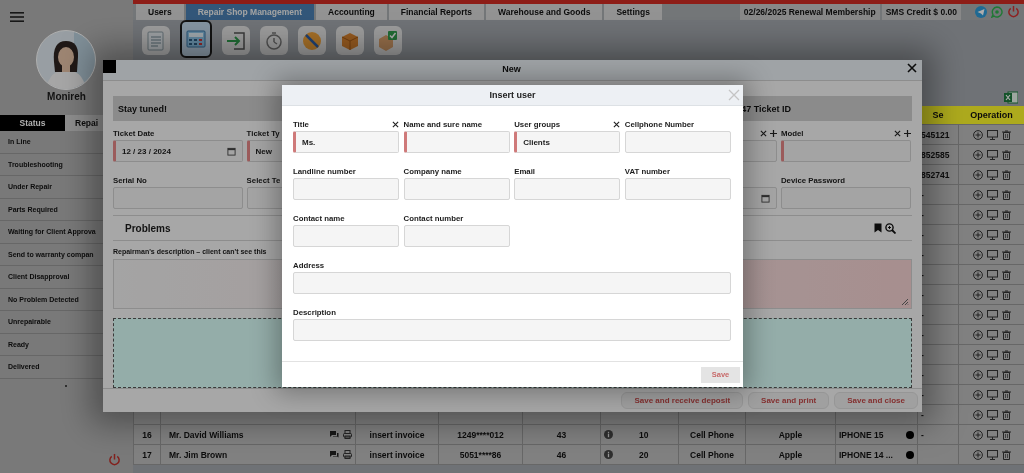  Describe the element at coordinates (250, 12) in the screenshot. I see `menu-tab: Repair Shop Management` at that location.